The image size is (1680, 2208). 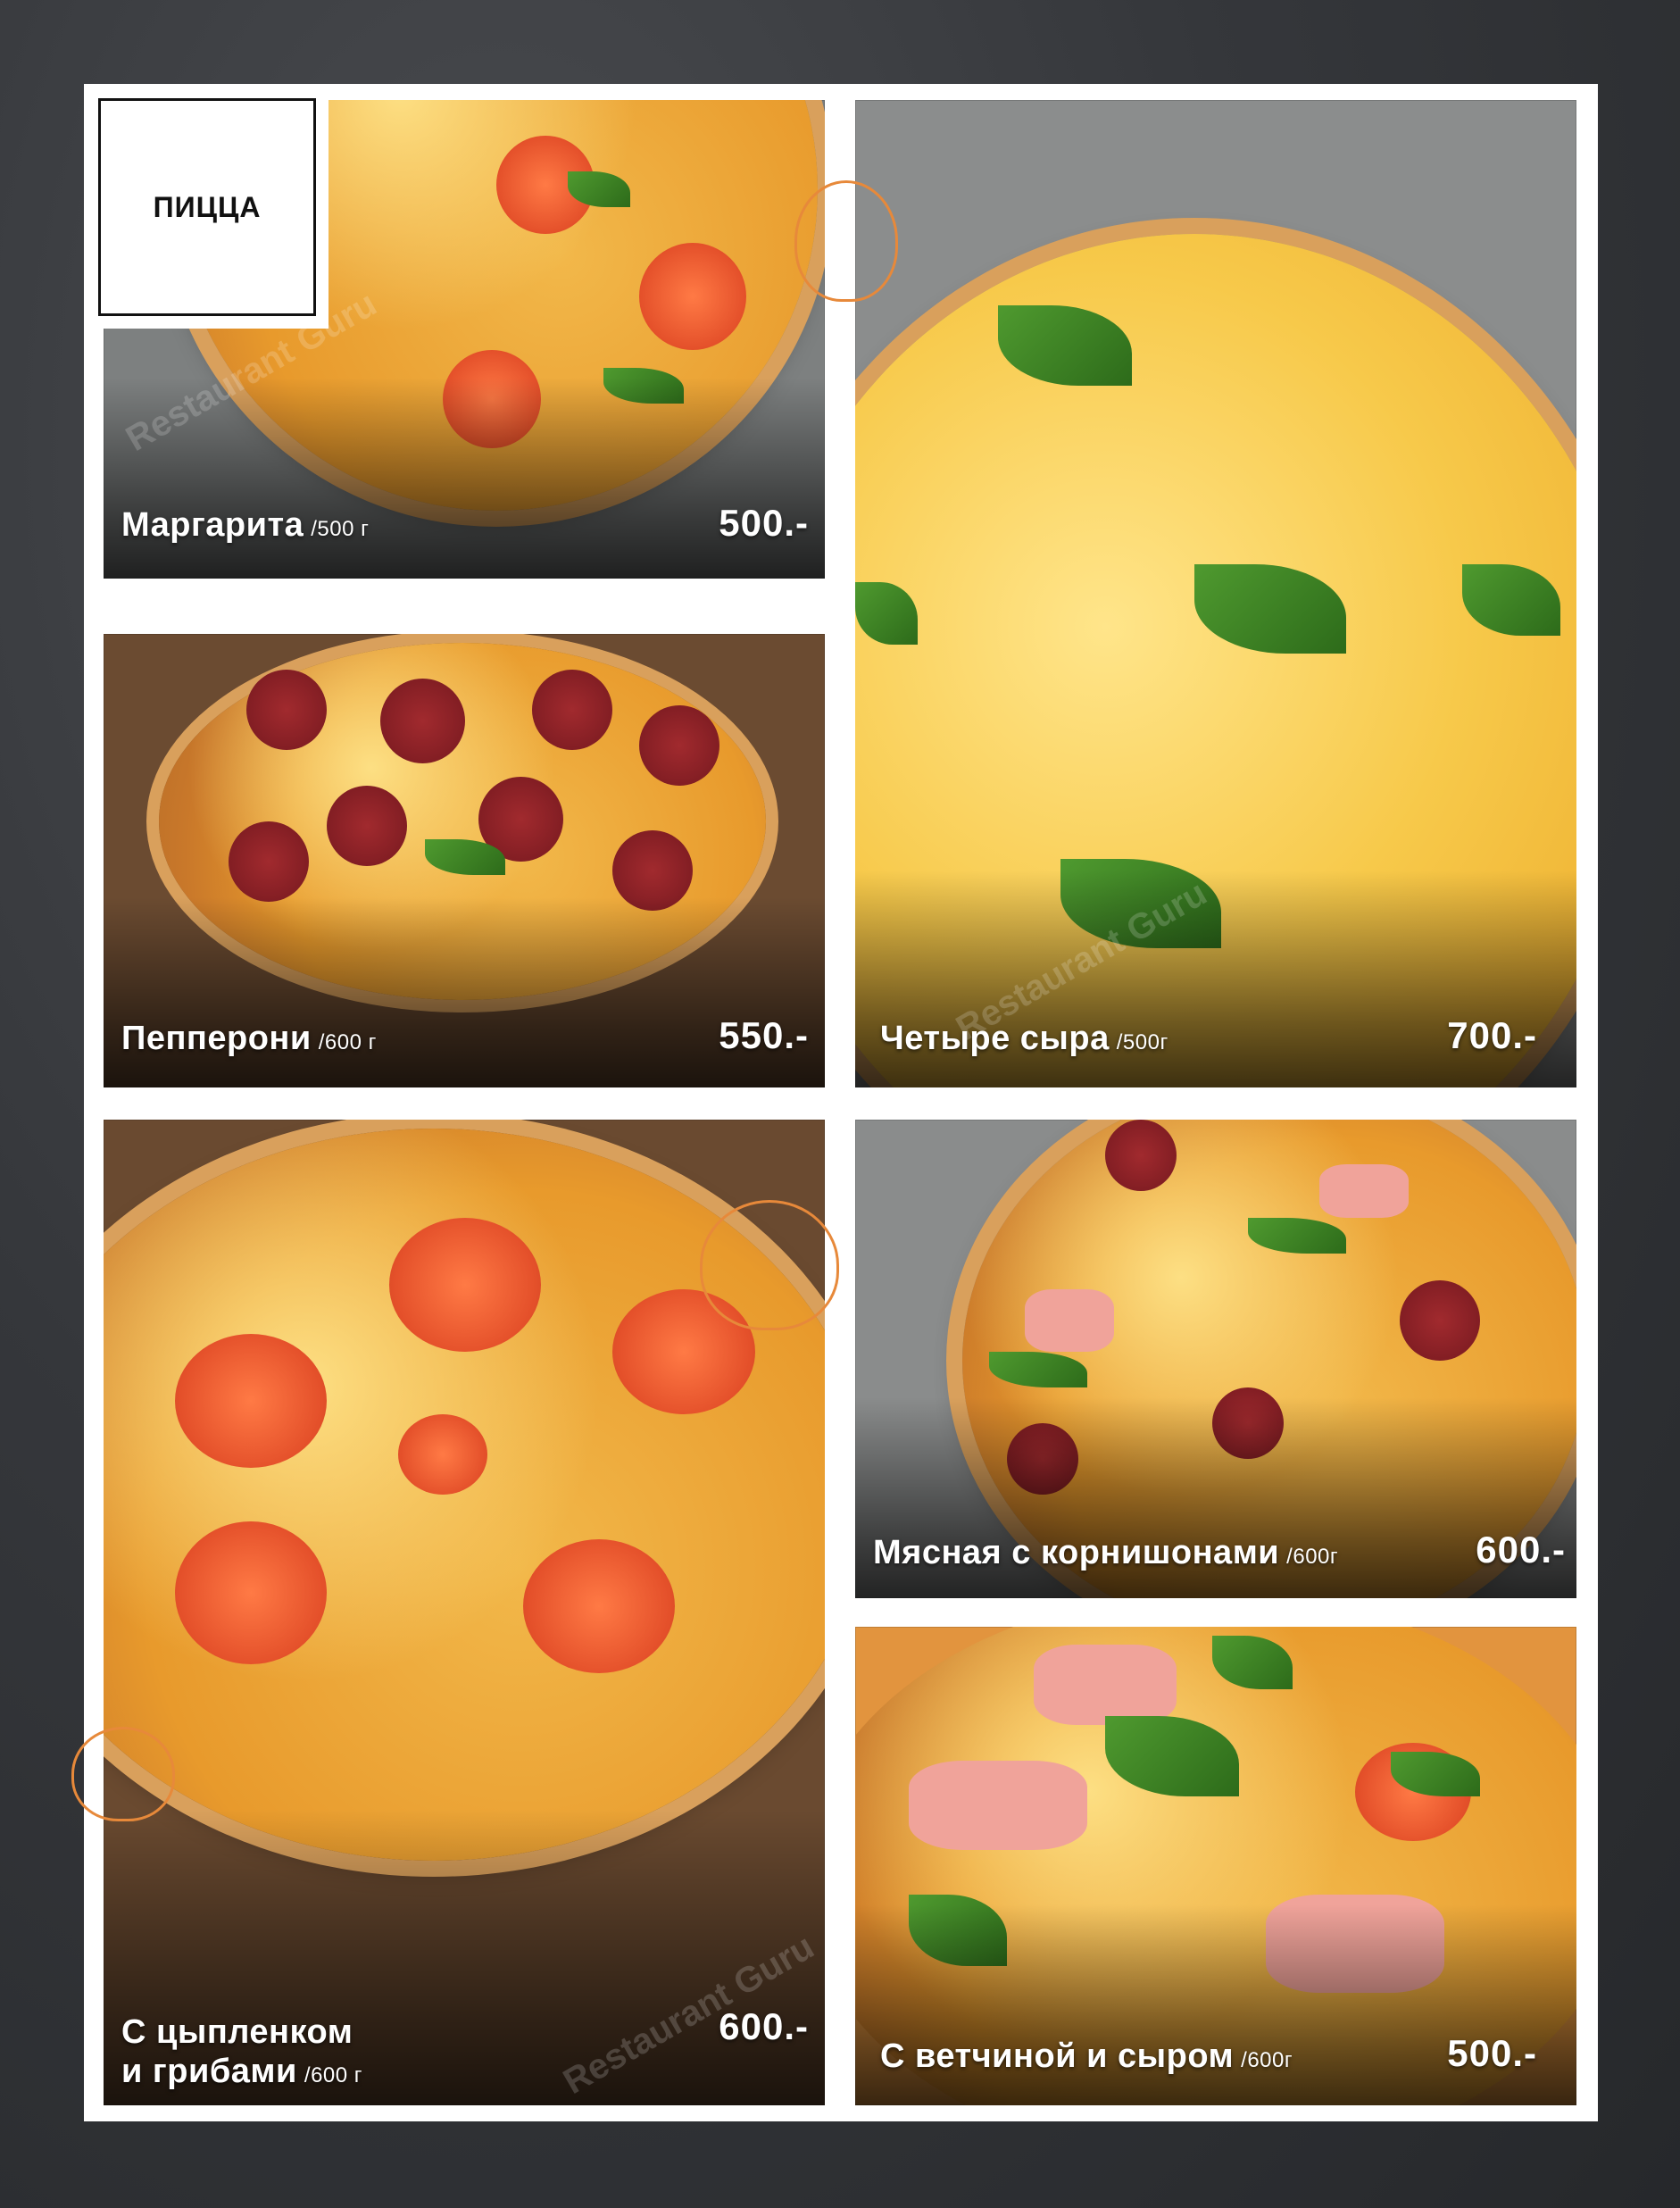 What do you see at coordinates (212, 525) in the screenshot?
I see `item-name: Маргарита` at bounding box center [212, 525].